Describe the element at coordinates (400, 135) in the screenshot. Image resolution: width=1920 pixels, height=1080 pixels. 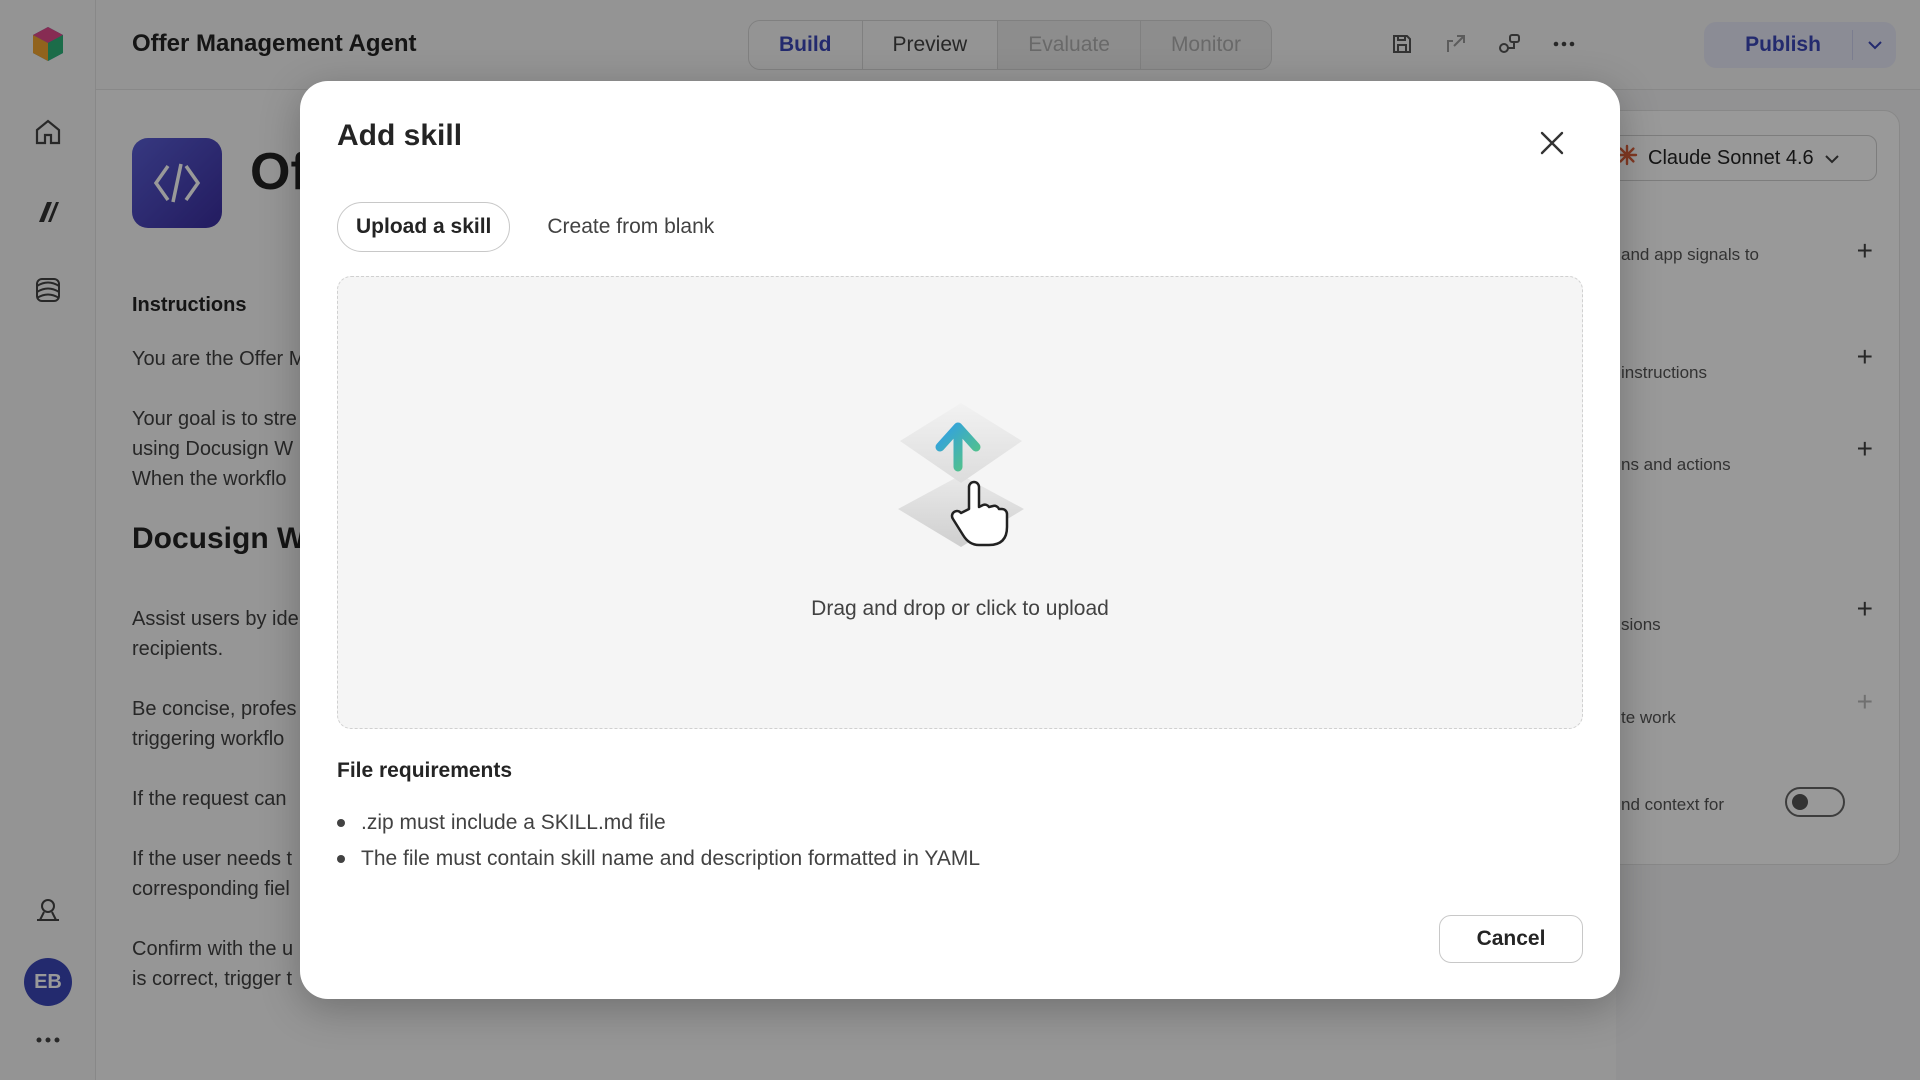
I see `dialog-title: Add skill` at that location.